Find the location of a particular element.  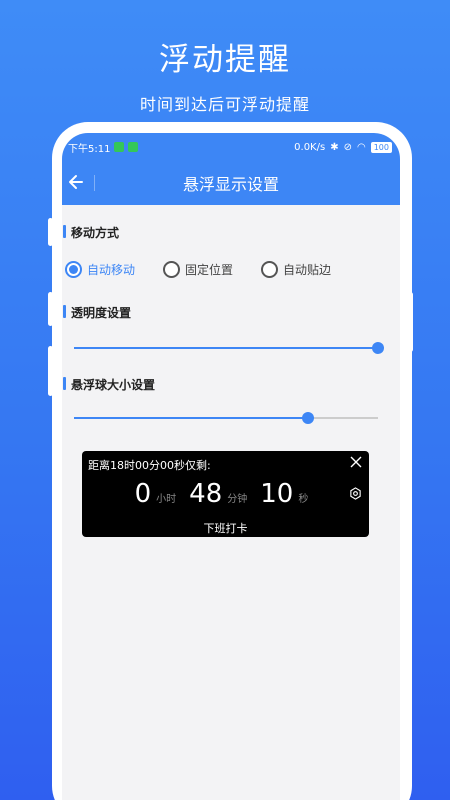

ball-size-slider is located at coordinates (226, 418).